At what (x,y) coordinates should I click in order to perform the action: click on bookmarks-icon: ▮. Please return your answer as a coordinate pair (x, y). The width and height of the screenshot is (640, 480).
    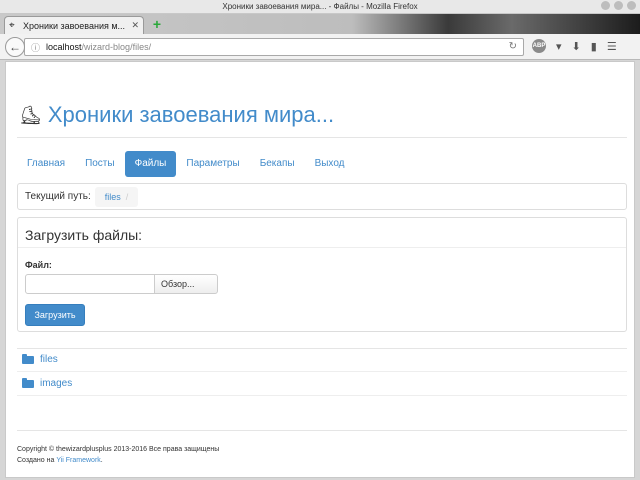
    Looking at the image, I should click on (594, 46).